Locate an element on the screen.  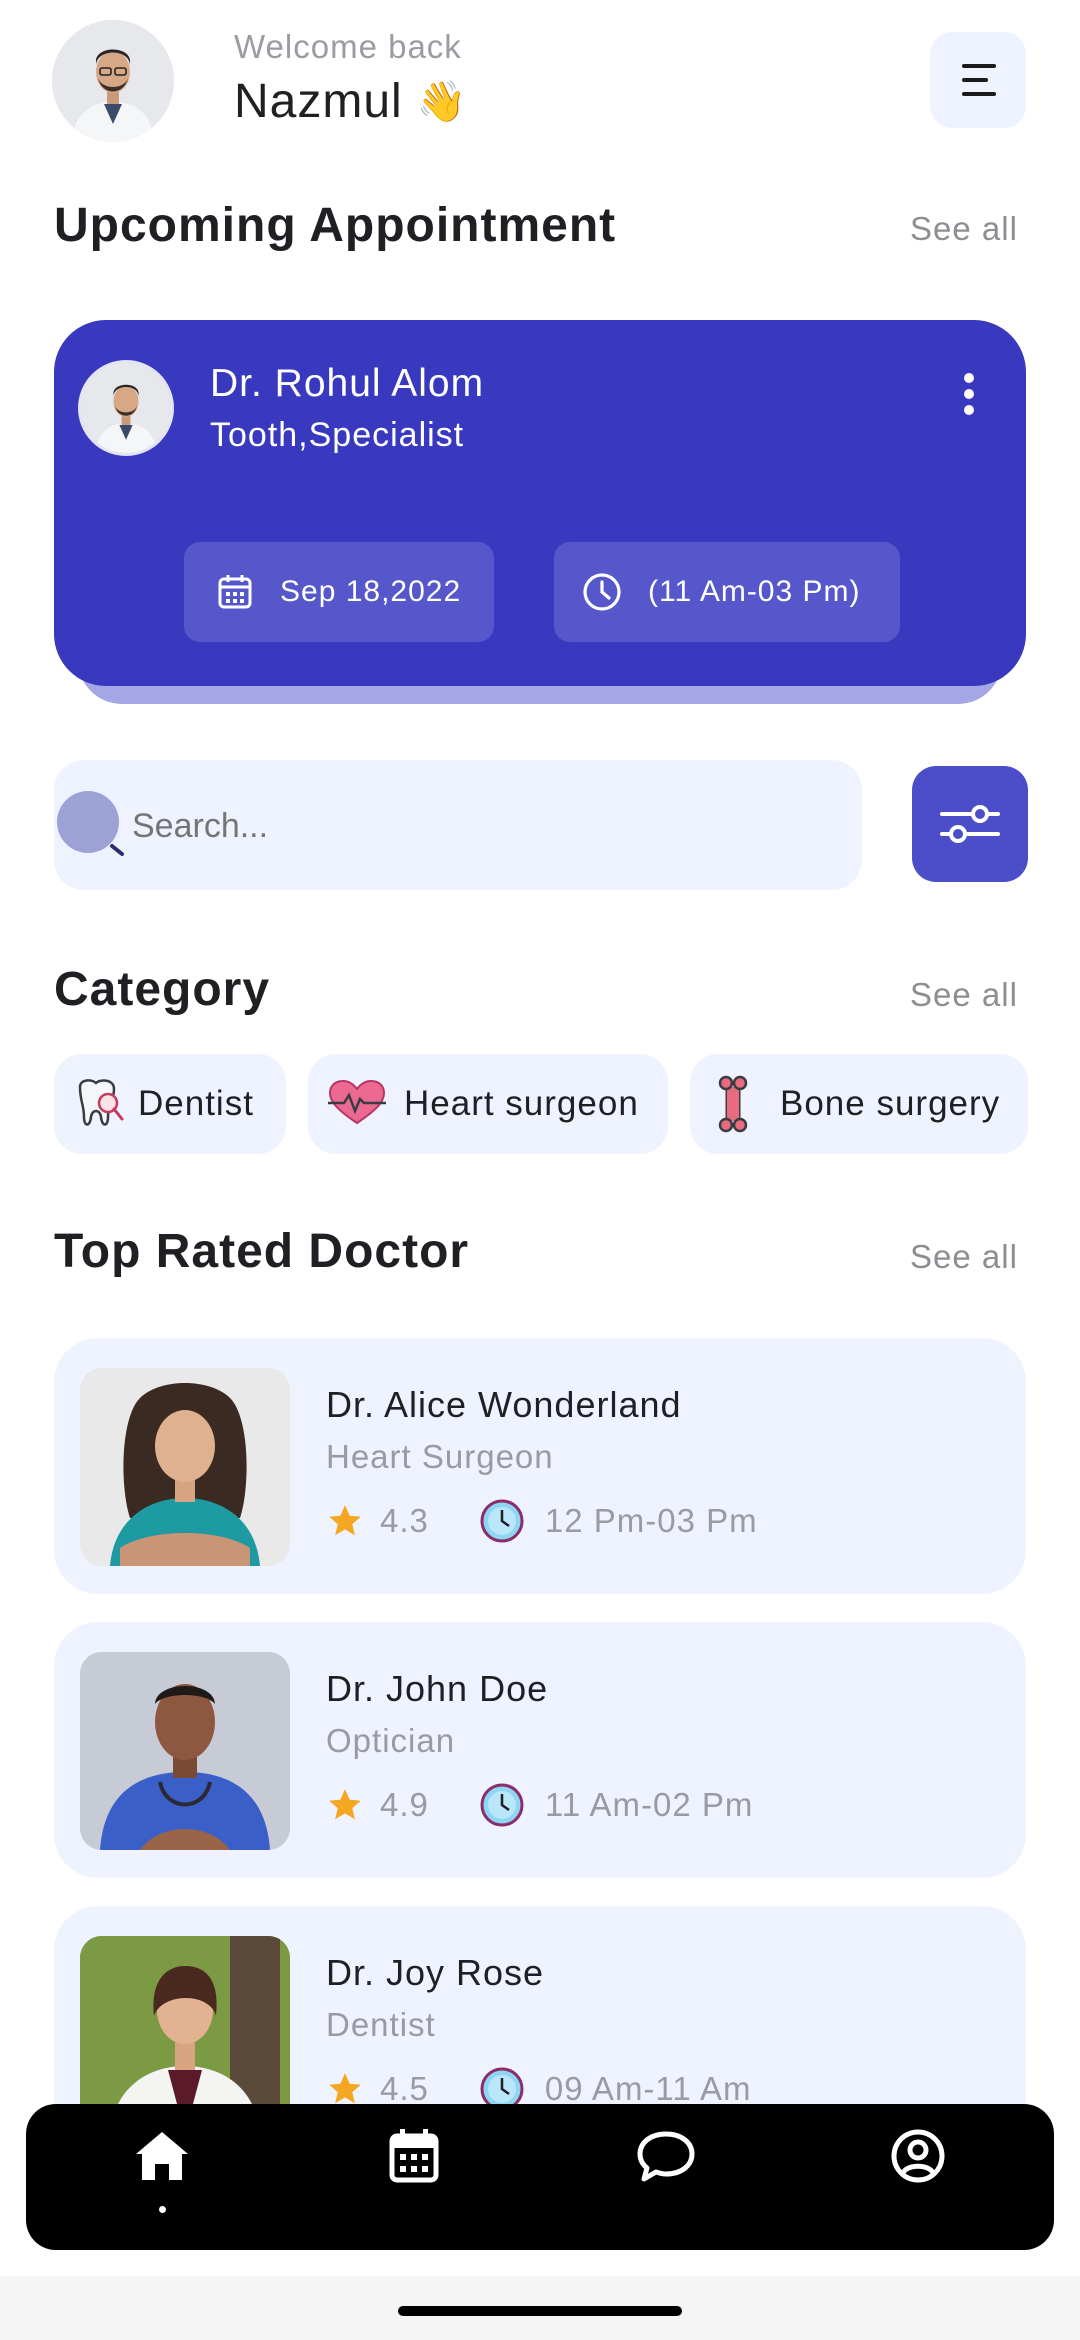
nav-profile is located at coordinates (918, 2166).